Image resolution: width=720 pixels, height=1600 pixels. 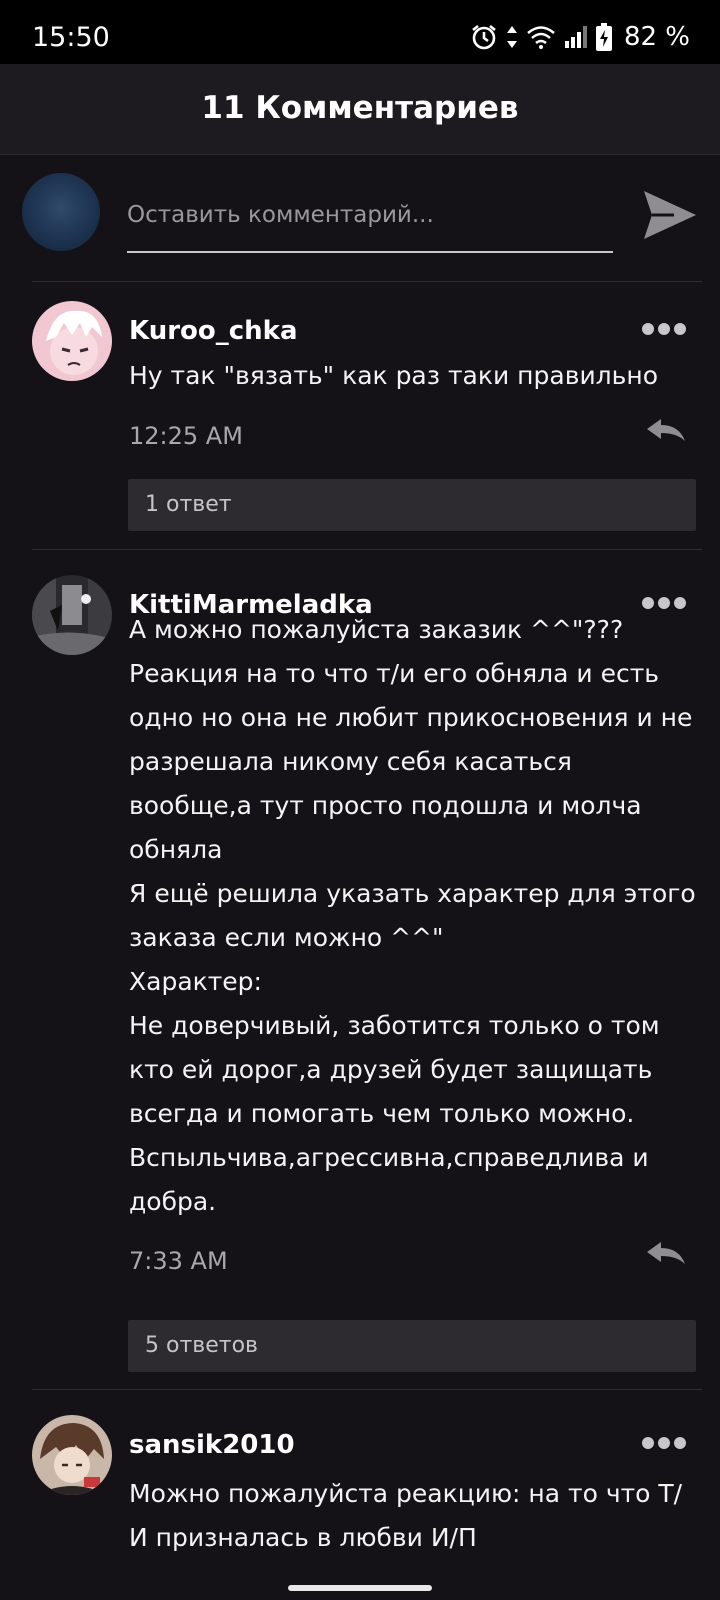 I want to click on signal-icon, so click(x=575, y=37).